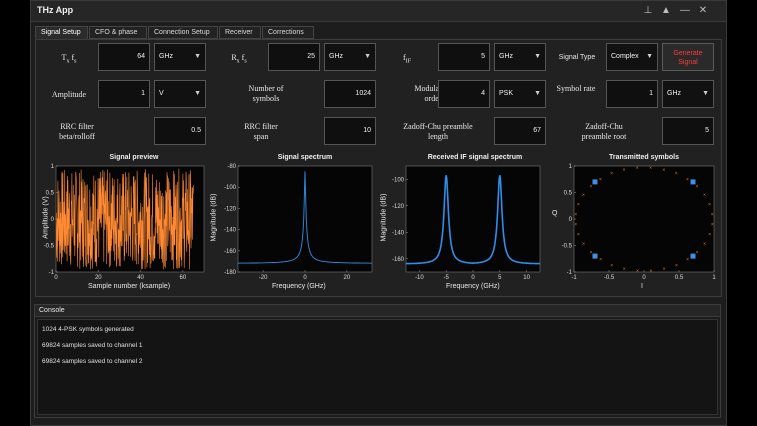 The height and width of the screenshot is (426, 757). Describe the element at coordinates (577, 57) in the screenshot. I see `signal-type-label: Signal Type` at that location.